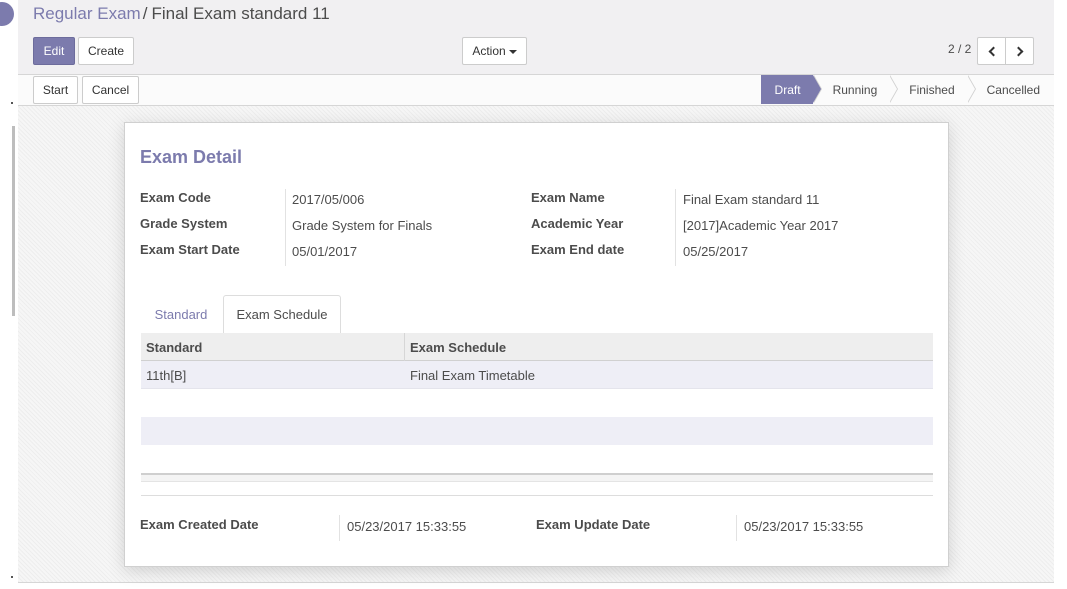  Describe the element at coordinates (282, 314) in the screenshot. I see `tab-exam-schedule: Exam Schedule` at that location.